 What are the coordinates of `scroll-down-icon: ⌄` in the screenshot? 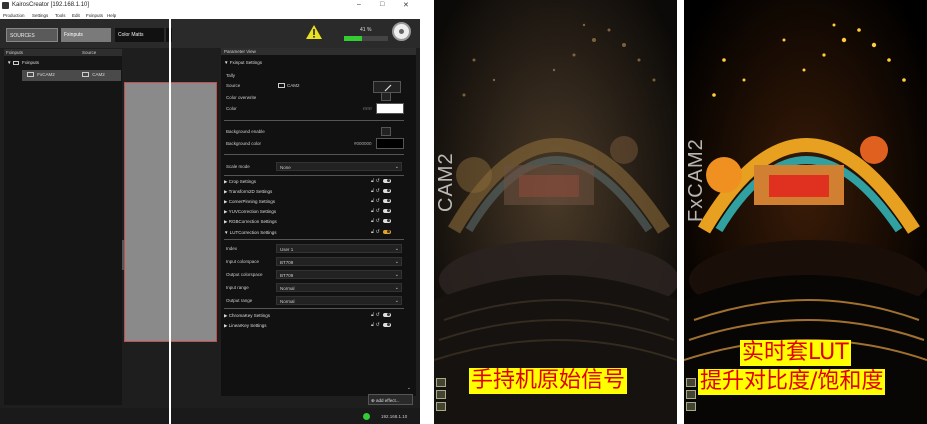 It's located at (409, 388).